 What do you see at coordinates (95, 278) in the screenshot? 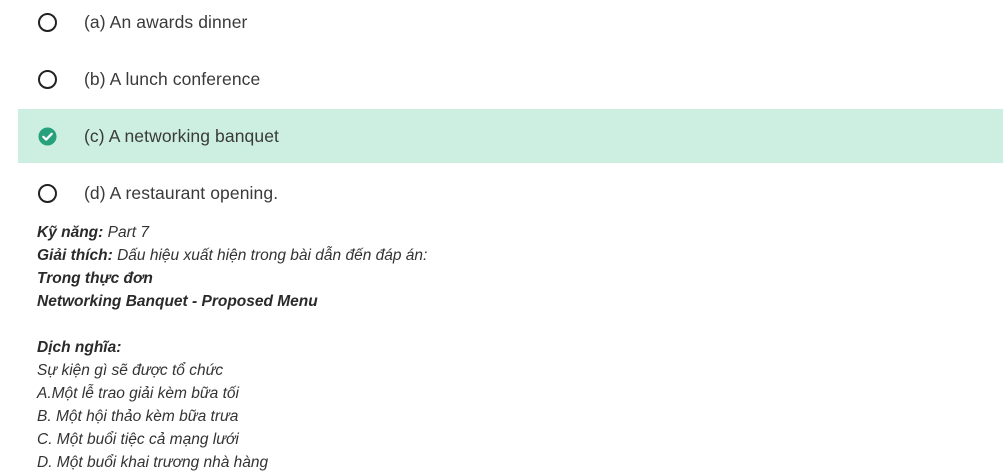
I see `evidence-text: Trong thực đơn` at bounding box center [95, 278].